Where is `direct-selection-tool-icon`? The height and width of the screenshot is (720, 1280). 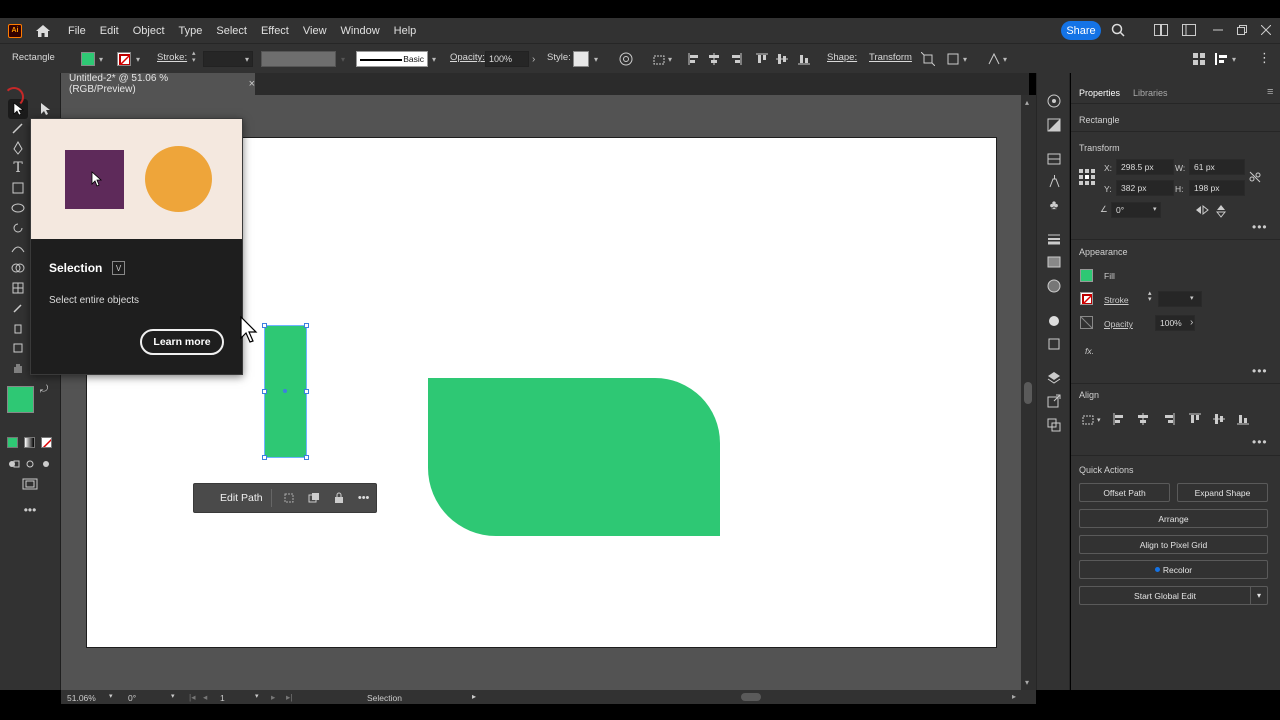
direct-selection-tool-icon is located at coordinates (45, 109).